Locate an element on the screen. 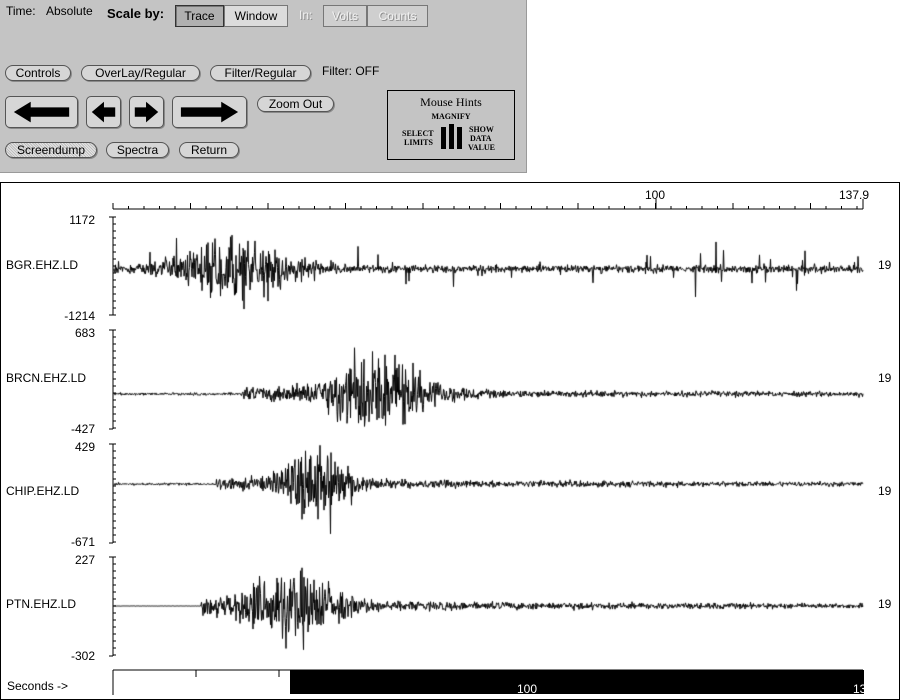  scroll-far-right-button is located at coordinates (209, 112).